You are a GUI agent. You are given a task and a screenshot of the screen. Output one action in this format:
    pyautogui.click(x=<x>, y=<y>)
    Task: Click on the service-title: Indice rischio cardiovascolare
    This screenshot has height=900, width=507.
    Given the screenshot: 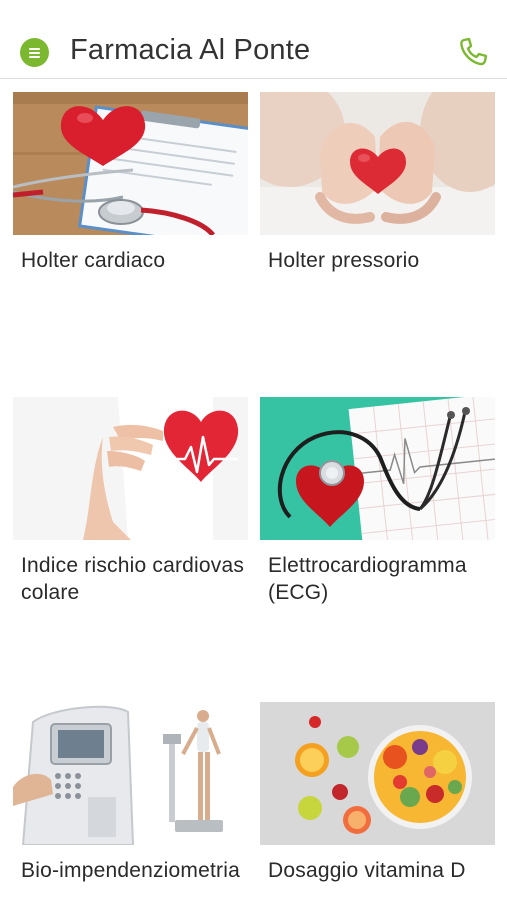 What is the action you would take?
    pyautogui.click(x=133, y=579)
    